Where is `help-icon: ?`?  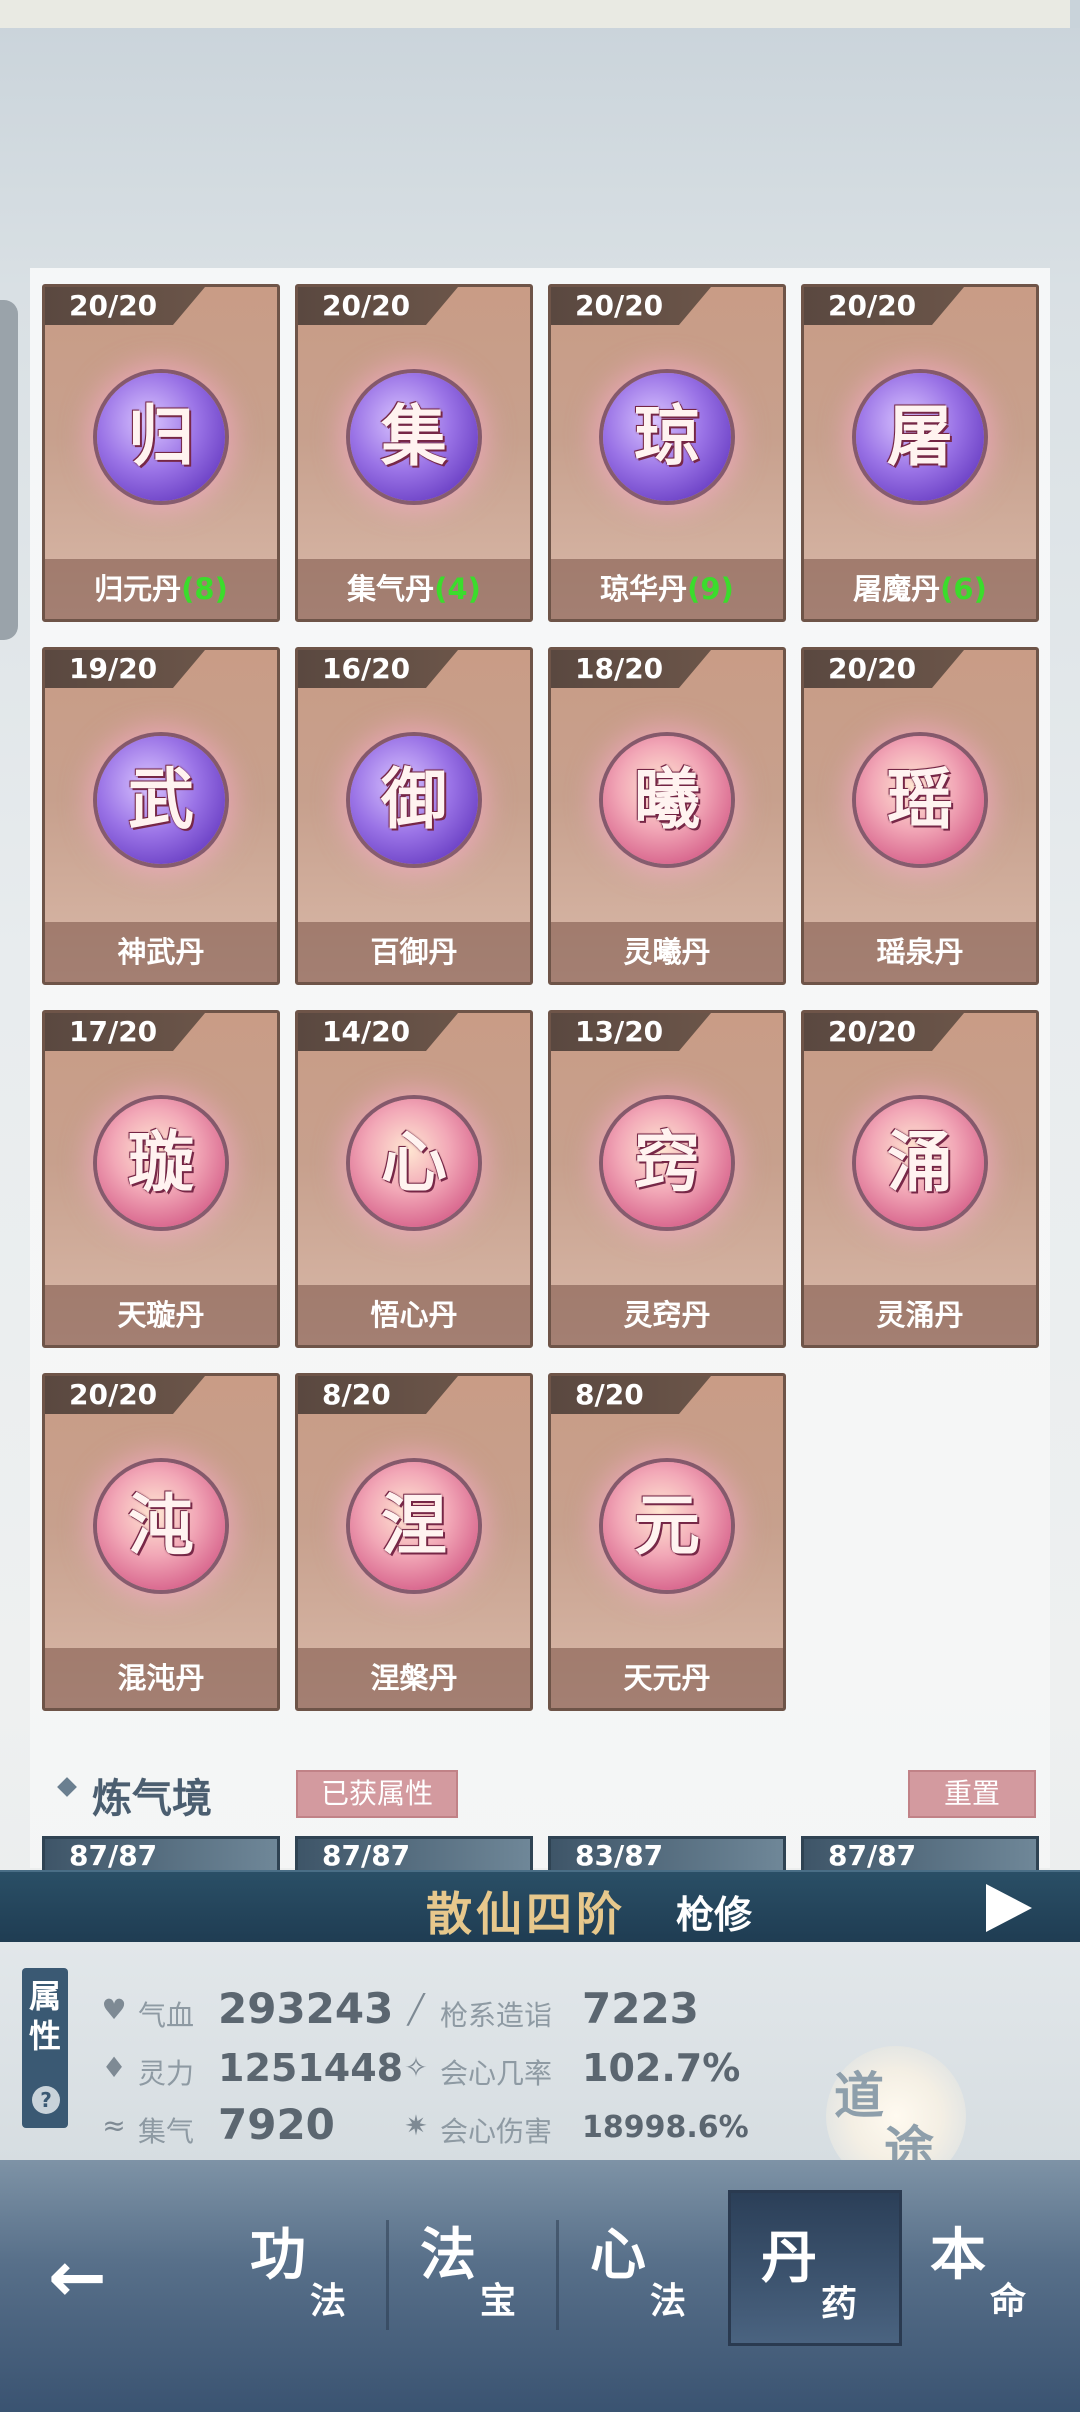
help-icon: ? is located at coordinates (46, 2100).